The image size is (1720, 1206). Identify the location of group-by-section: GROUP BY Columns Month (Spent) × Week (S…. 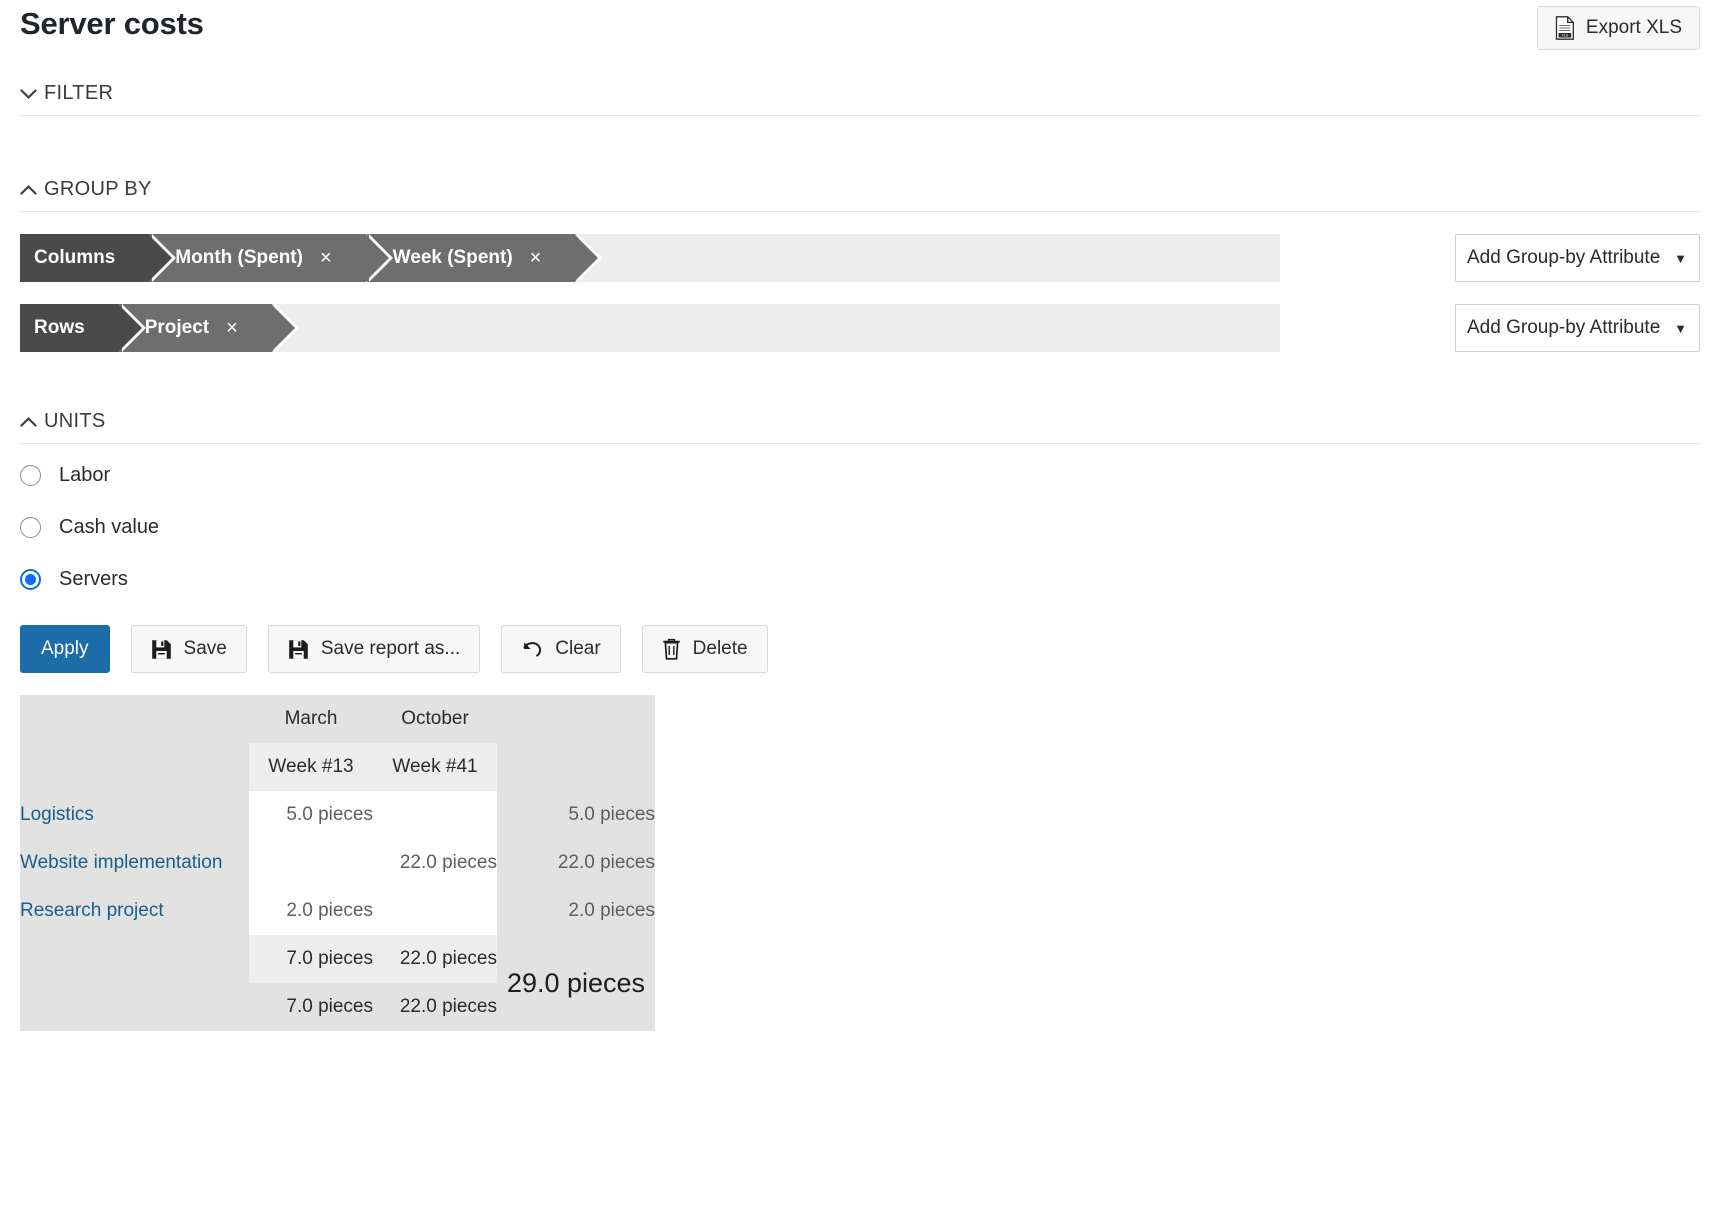
(860, 265).